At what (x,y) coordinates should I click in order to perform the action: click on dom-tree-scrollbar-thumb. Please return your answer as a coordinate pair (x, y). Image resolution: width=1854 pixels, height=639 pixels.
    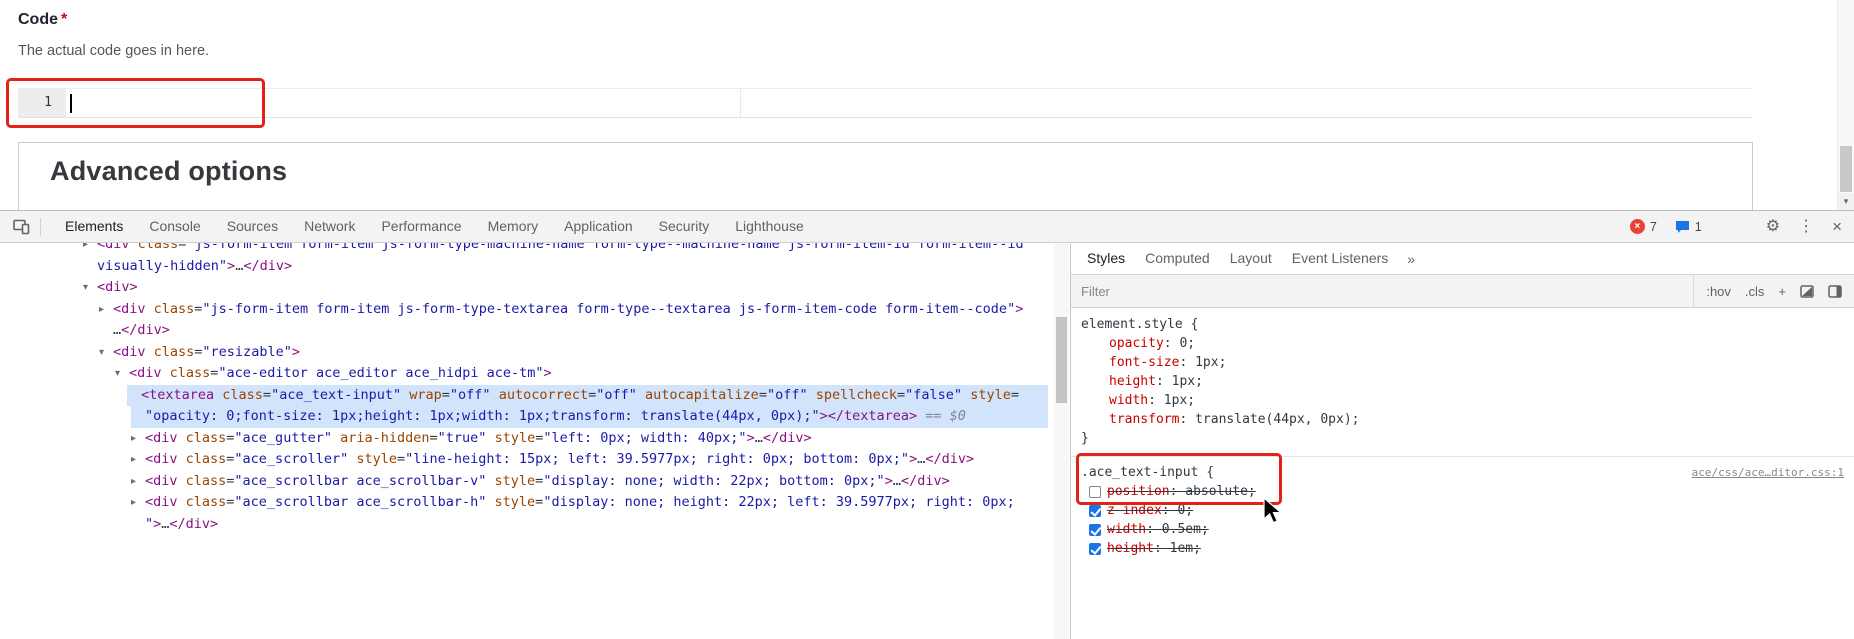
    Looking at the image, I should click on (1061, 360).